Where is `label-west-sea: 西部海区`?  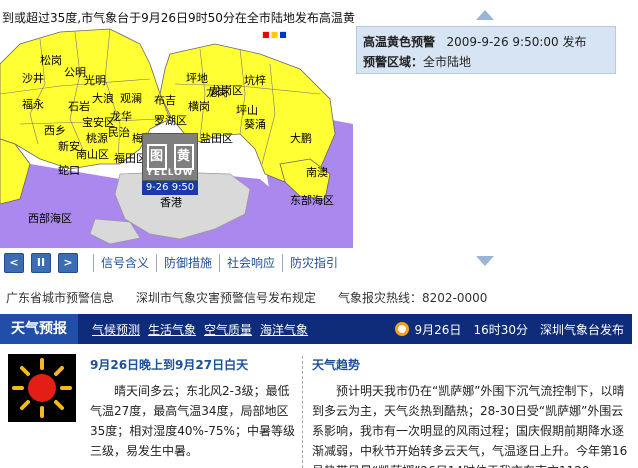 label-west-sea: 西部海区 is located at coordinates (50, 218).